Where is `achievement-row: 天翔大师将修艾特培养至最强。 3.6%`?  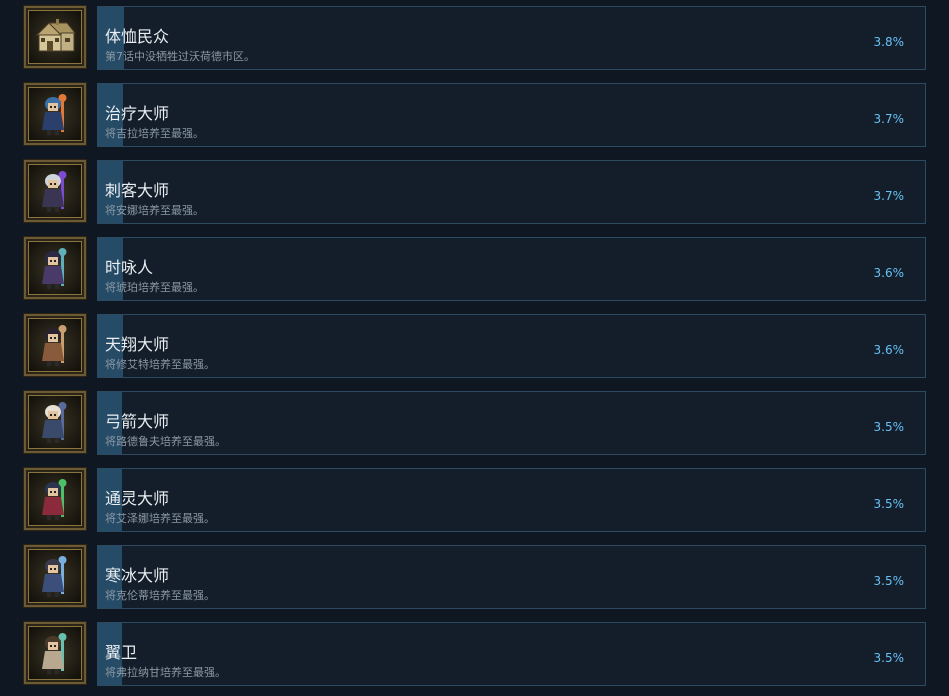
achievement-row: 天翔大师将修艾特培养至最强。 3.6% is located at coordinates (474, 343).